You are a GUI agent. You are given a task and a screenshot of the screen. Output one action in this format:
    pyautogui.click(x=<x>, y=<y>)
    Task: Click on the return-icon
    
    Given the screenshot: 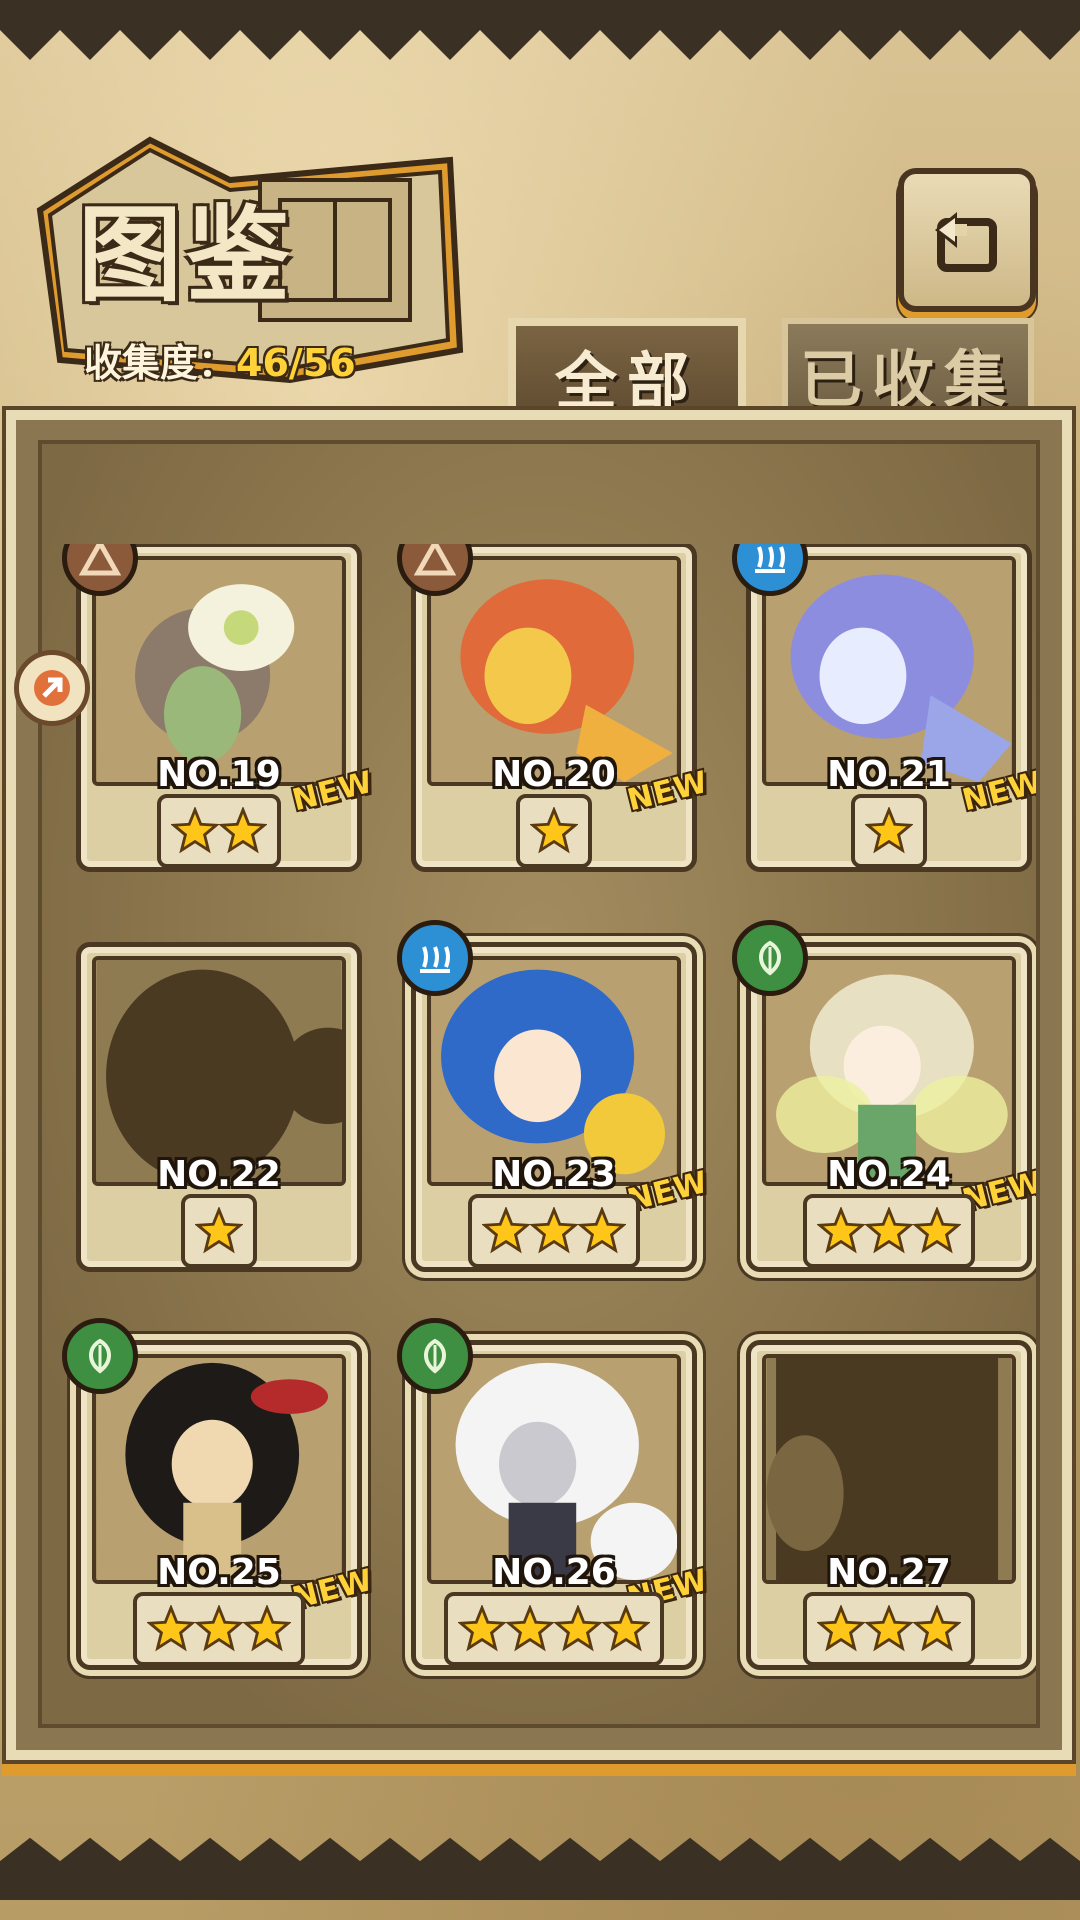 What is the action you would take?
    pyautogui.click(x=966, y=242)
    